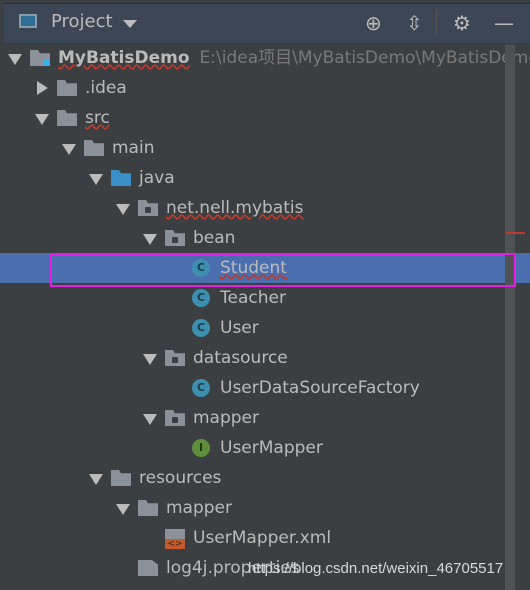  I want to click on tree-item-label: MyBatisDemo, so click(124, 58).